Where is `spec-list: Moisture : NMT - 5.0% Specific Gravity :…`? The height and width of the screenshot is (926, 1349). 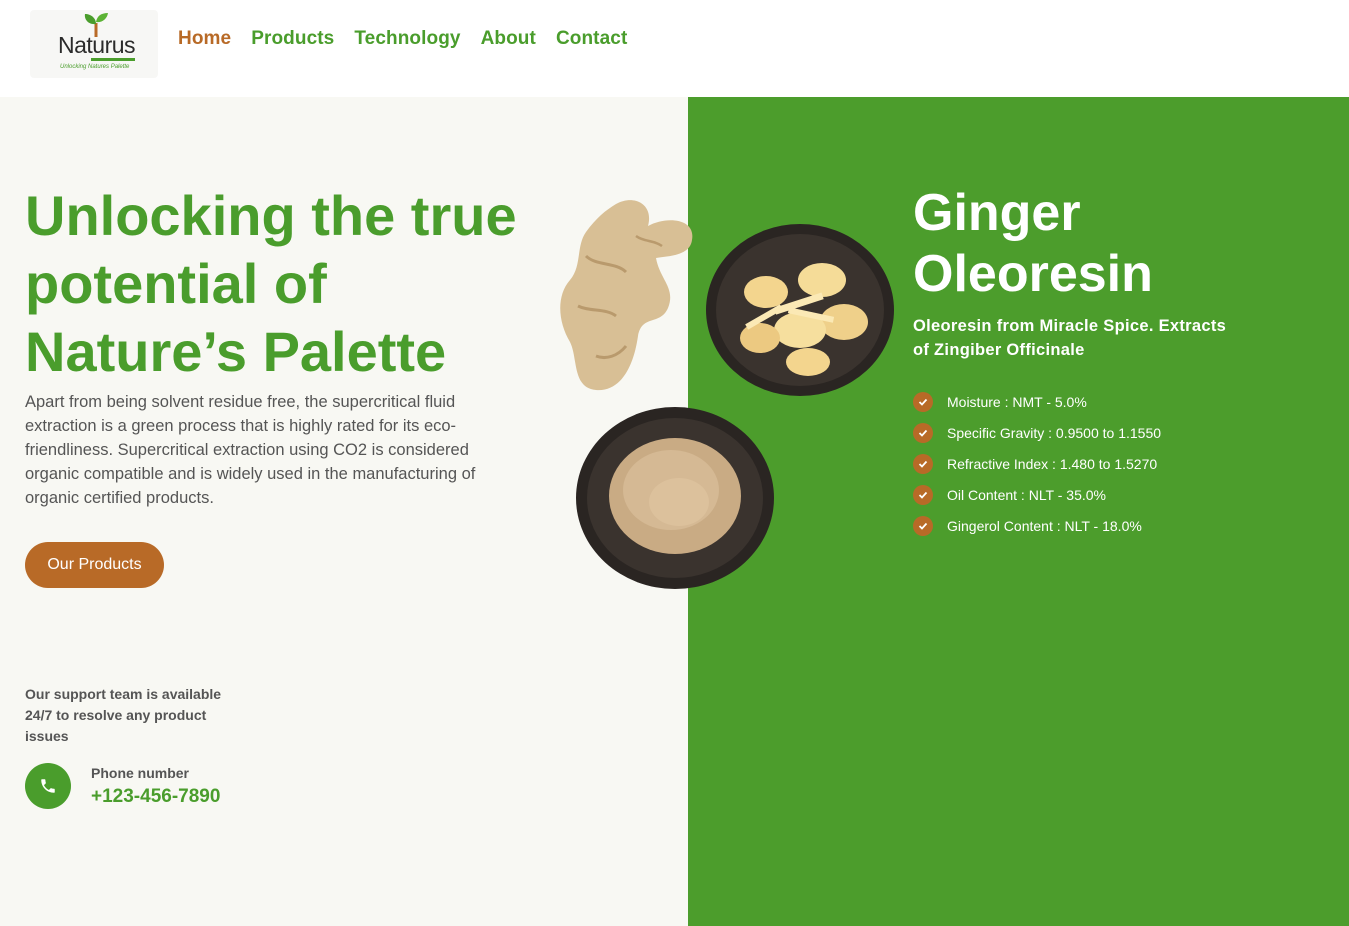 spec-list: Moisture : NMT - 5.0% Specific Gravity :… is located at coordinates (1037, 469).